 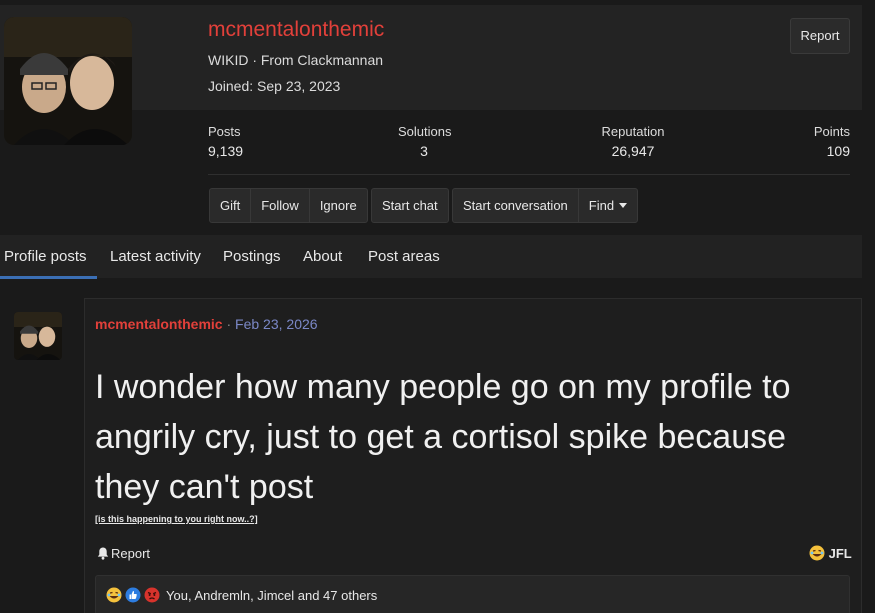 What do you see at coordinates (226, 151) in the screenshot?
I see `stat-value: 9,139` at bounding box center [226, 151].